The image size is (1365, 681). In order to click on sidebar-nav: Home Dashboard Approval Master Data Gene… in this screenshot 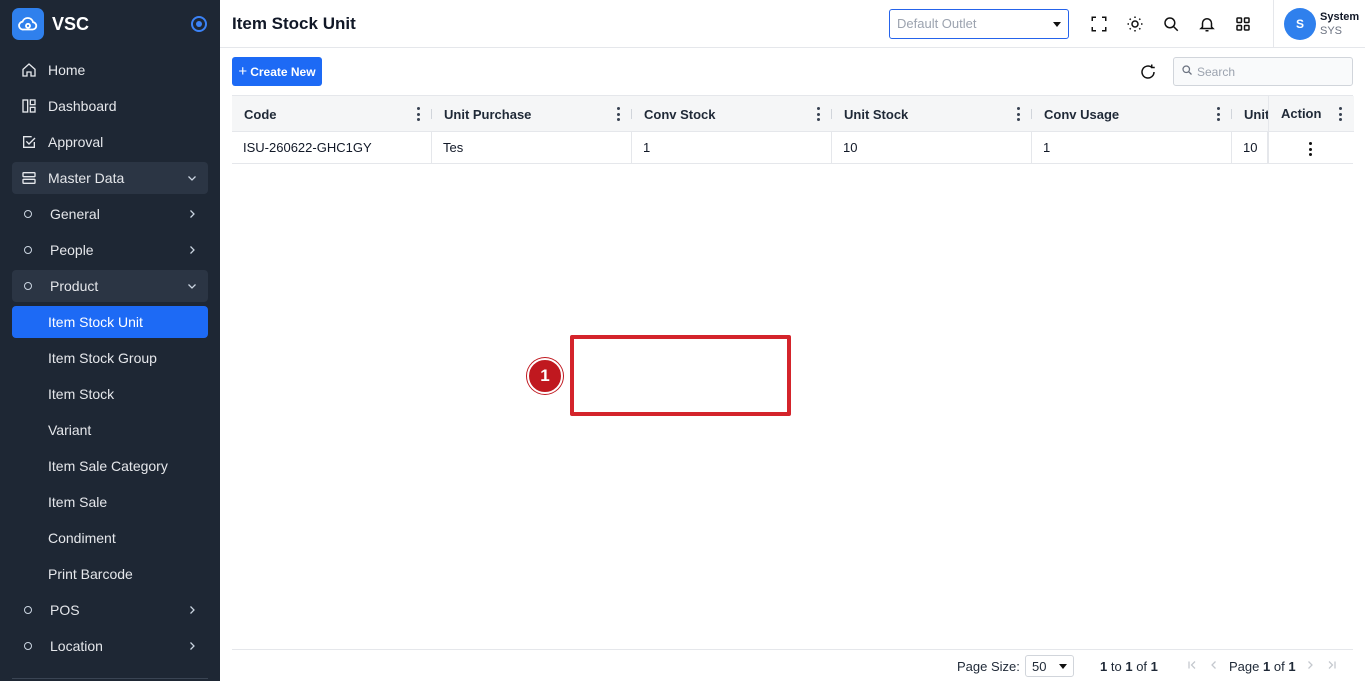, I will do `click(110, 360)`.